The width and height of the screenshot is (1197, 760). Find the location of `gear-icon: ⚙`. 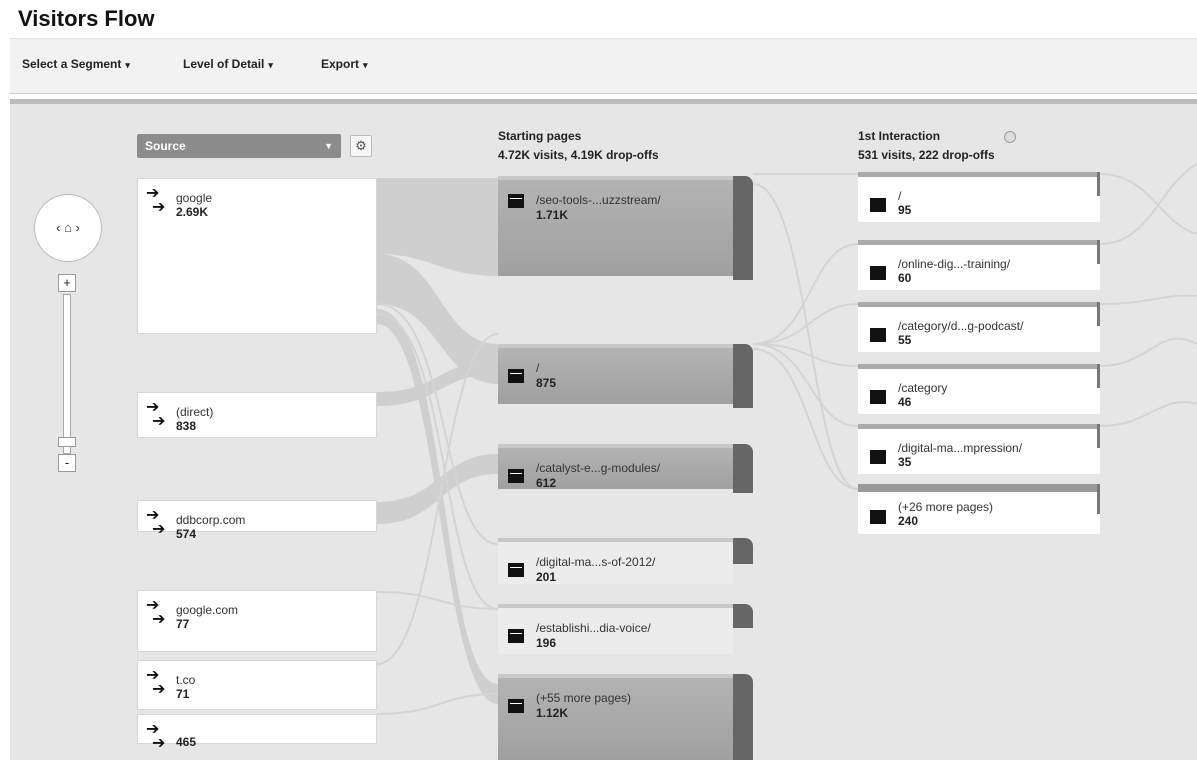

gear-icon: ⚙ is located at coordinates (361, 146).